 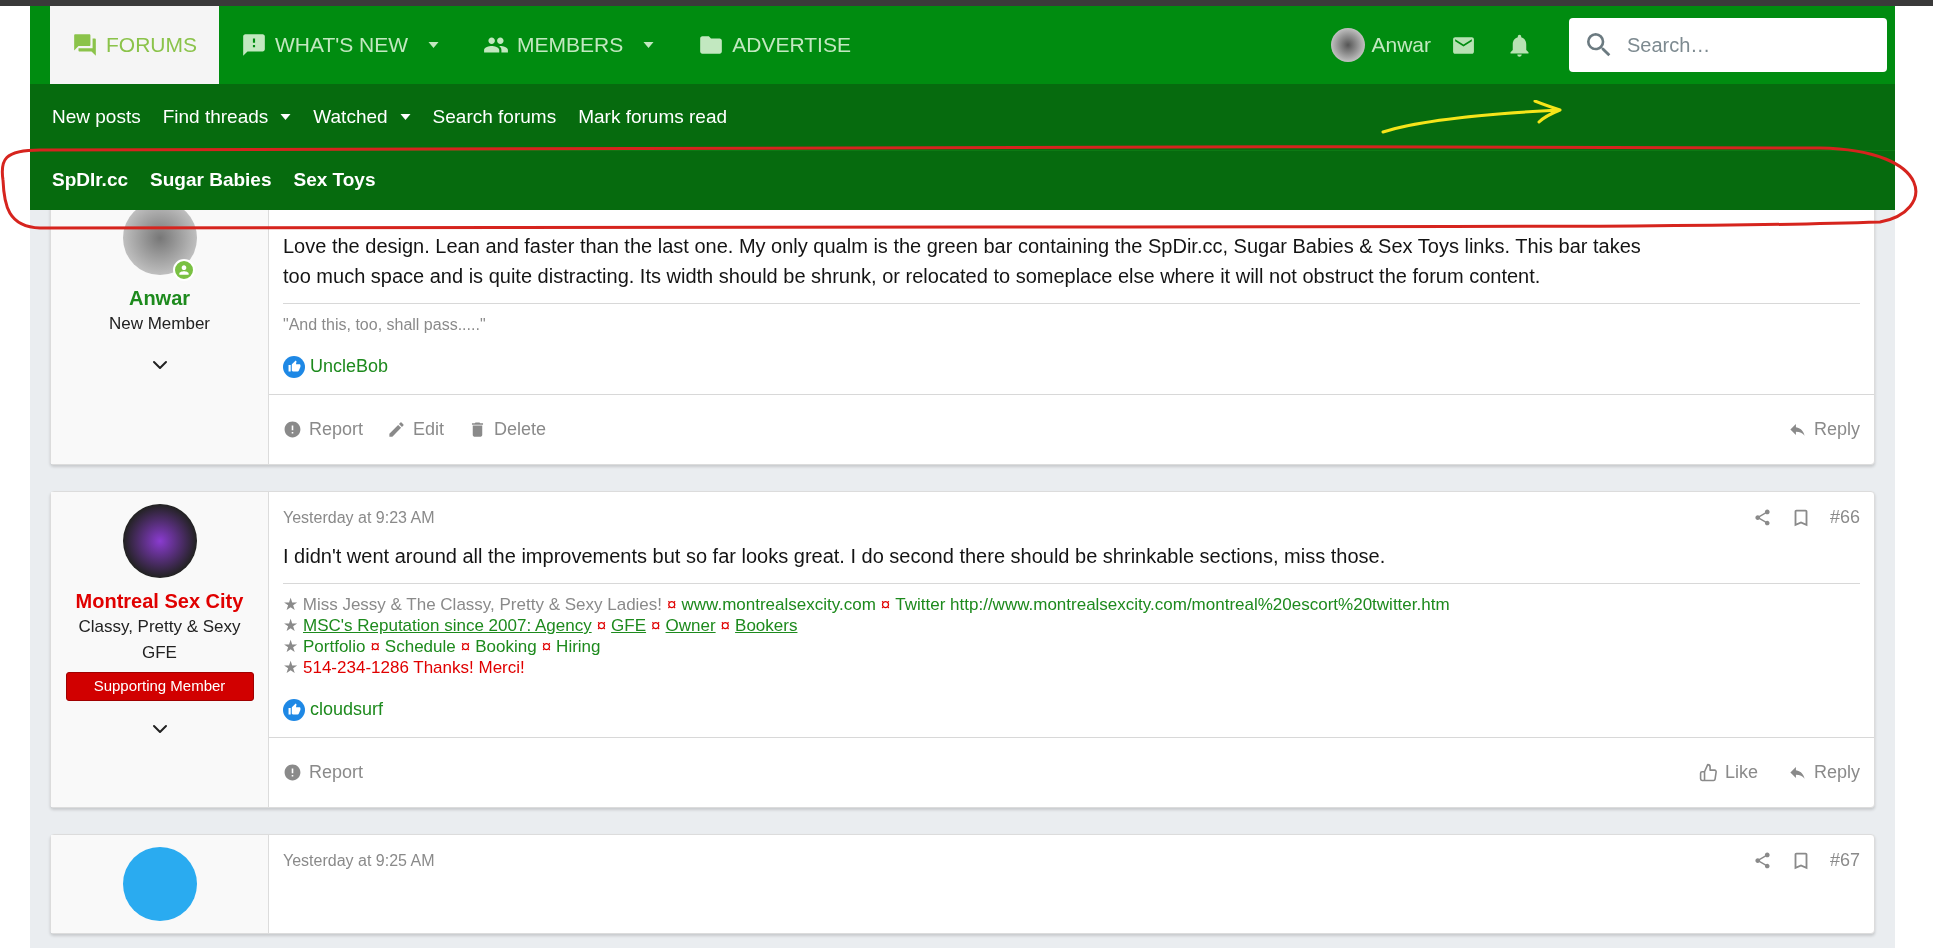 What do you see at coordinates (494, 117) in the screenshot?
I see `sub-nav-link: Search forums` at bounding box center [494, 117].